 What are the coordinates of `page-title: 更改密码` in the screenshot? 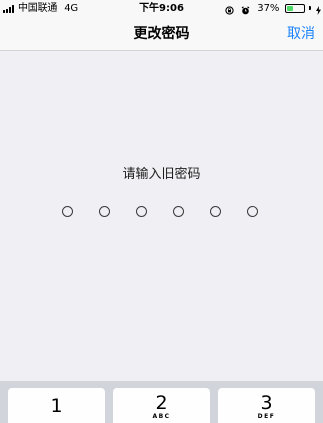 It's located at (161, 34).